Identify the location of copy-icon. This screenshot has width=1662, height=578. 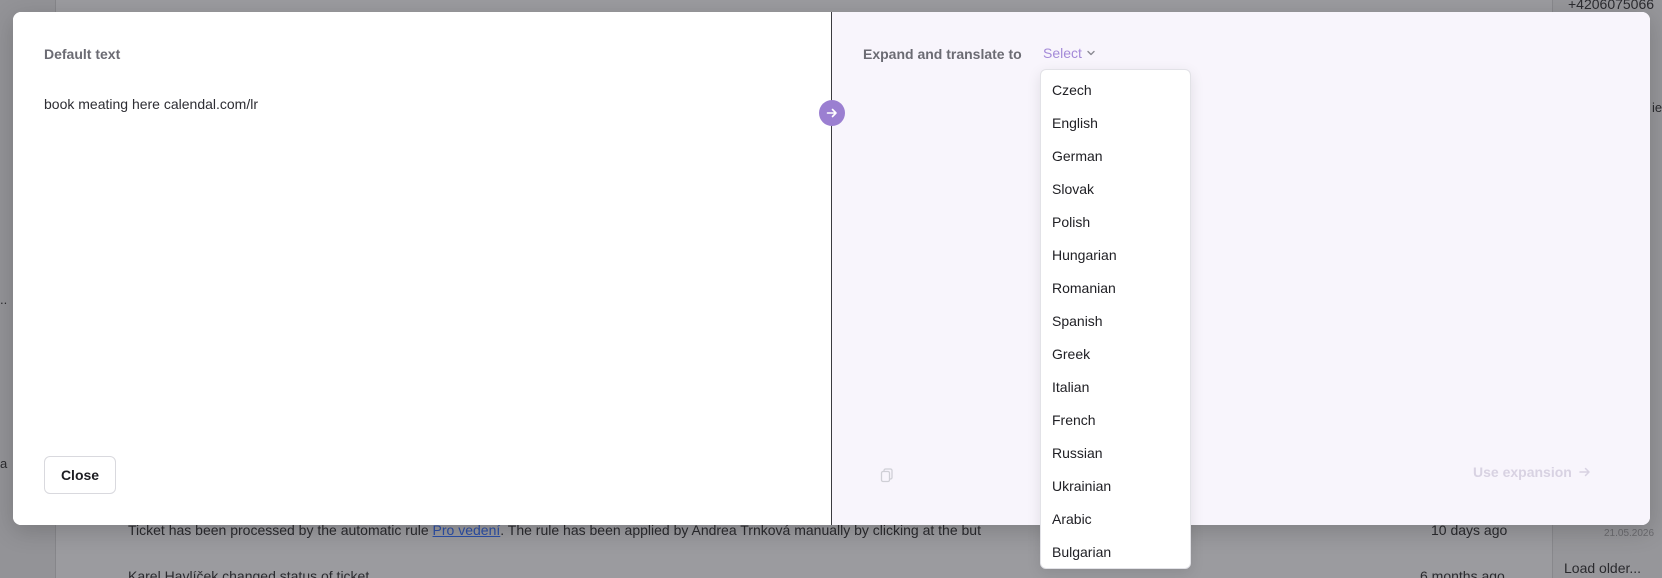
(887, 475).